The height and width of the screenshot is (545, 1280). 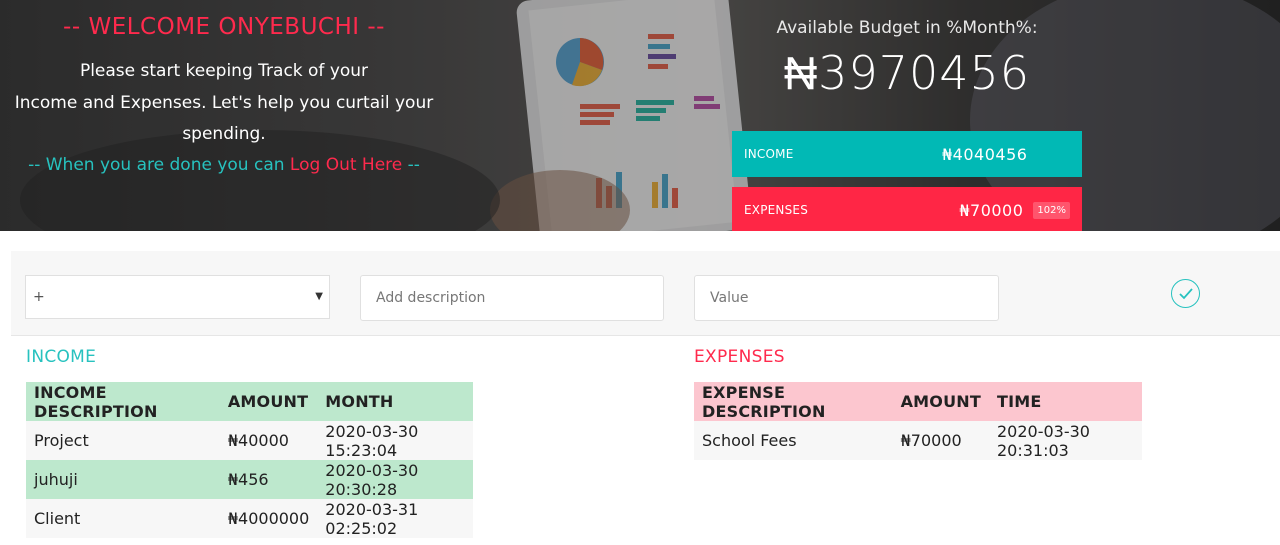 I want to click on income-amount-cell: ₦4000000, so click(x=268, y=518).